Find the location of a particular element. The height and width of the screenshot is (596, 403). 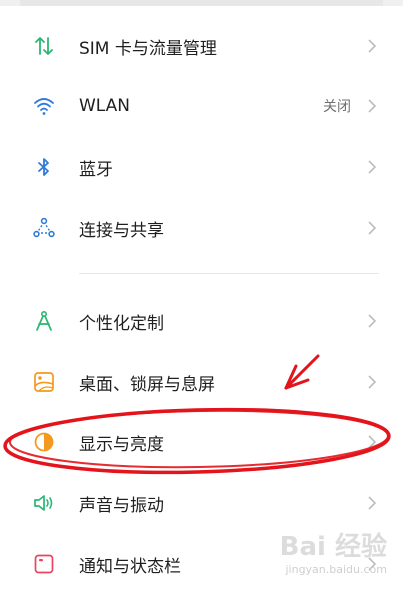

settings-item-sim: SIM 卡与流量管理 is located at coordinates (201, 46).